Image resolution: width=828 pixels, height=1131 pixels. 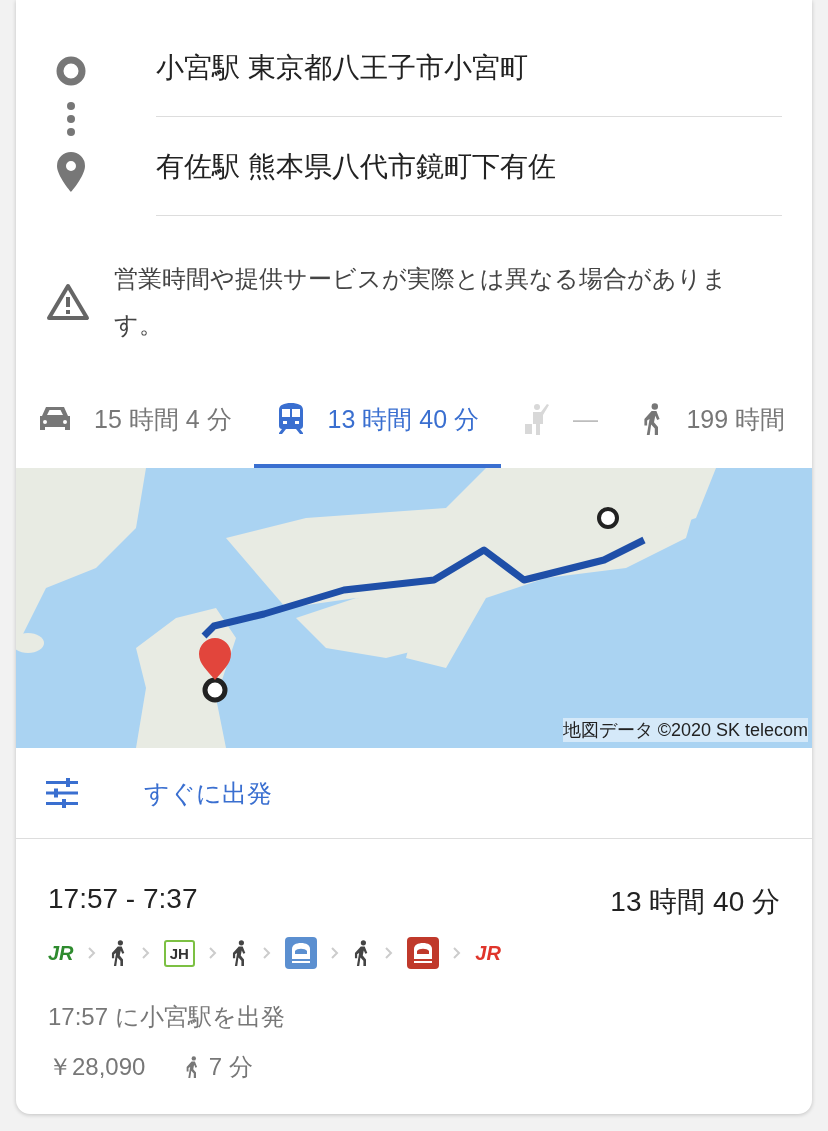 I want to click on hailing-person-icon, so click(x=537, y=419).